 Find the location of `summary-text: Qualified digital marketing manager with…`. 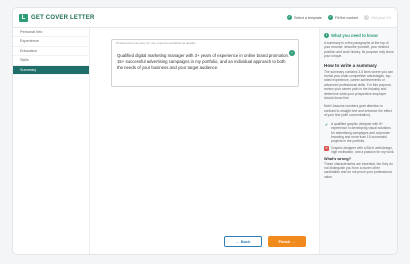

summary-text: Qualified digital marketing manager with… is located at coordinates (204, 62).